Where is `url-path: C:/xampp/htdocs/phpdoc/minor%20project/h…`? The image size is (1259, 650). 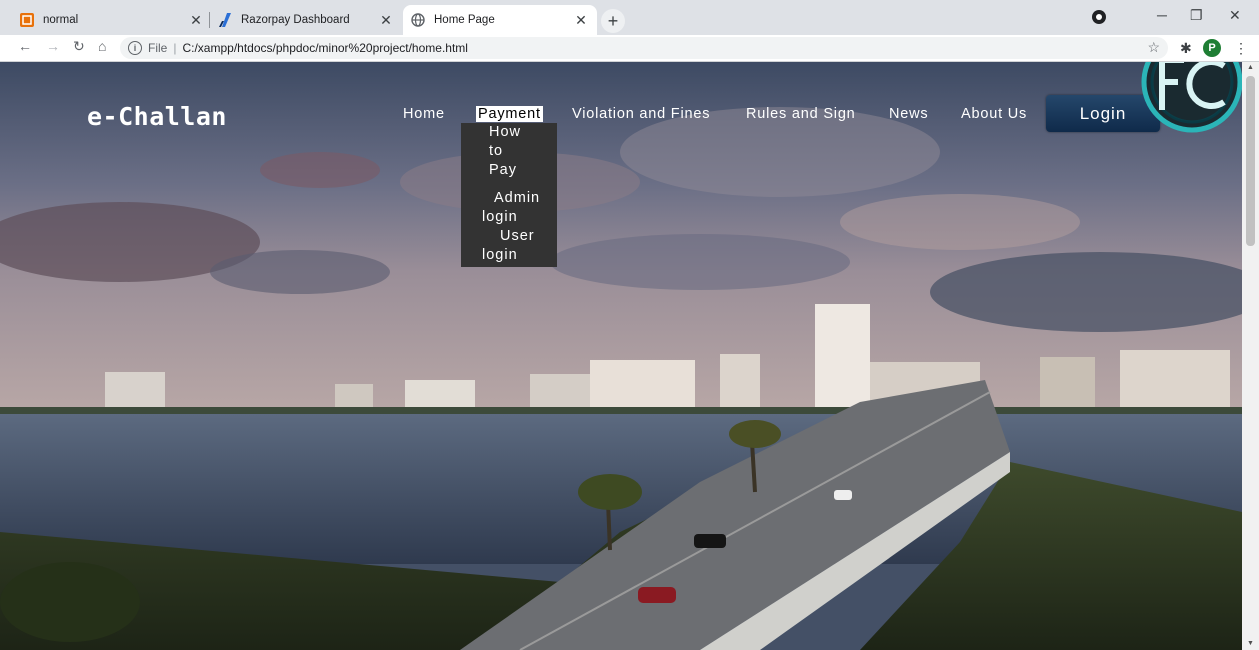 url-path: C:/xampp/htdocs/phpdoc/minor%20project/h… is located at coordinates (325, 48).